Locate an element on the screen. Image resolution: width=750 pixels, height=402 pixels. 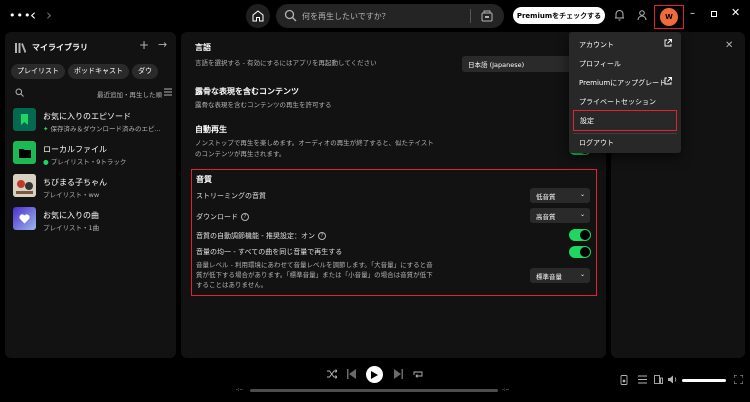
avatar: W is located at coordinates (669, 17).